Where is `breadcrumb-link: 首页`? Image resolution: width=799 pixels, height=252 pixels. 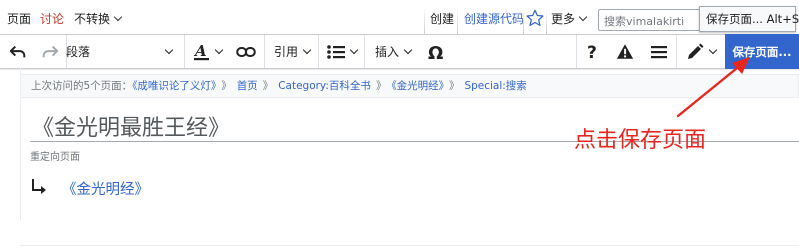 breadcrumb-link: 首页 is located at coordinates (247, 86).